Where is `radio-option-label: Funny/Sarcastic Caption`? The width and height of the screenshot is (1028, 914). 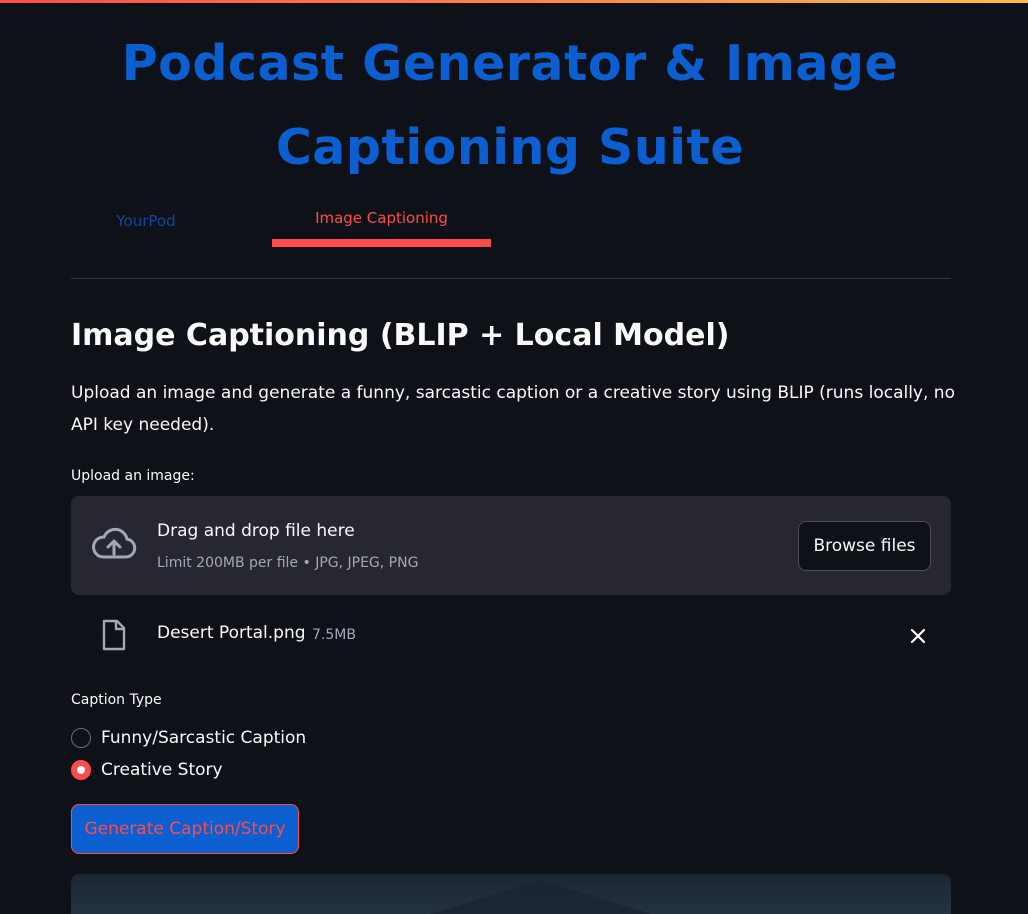
radio-option-label: Funny/Sarcastic Caption is located at coordinates (204, 738).